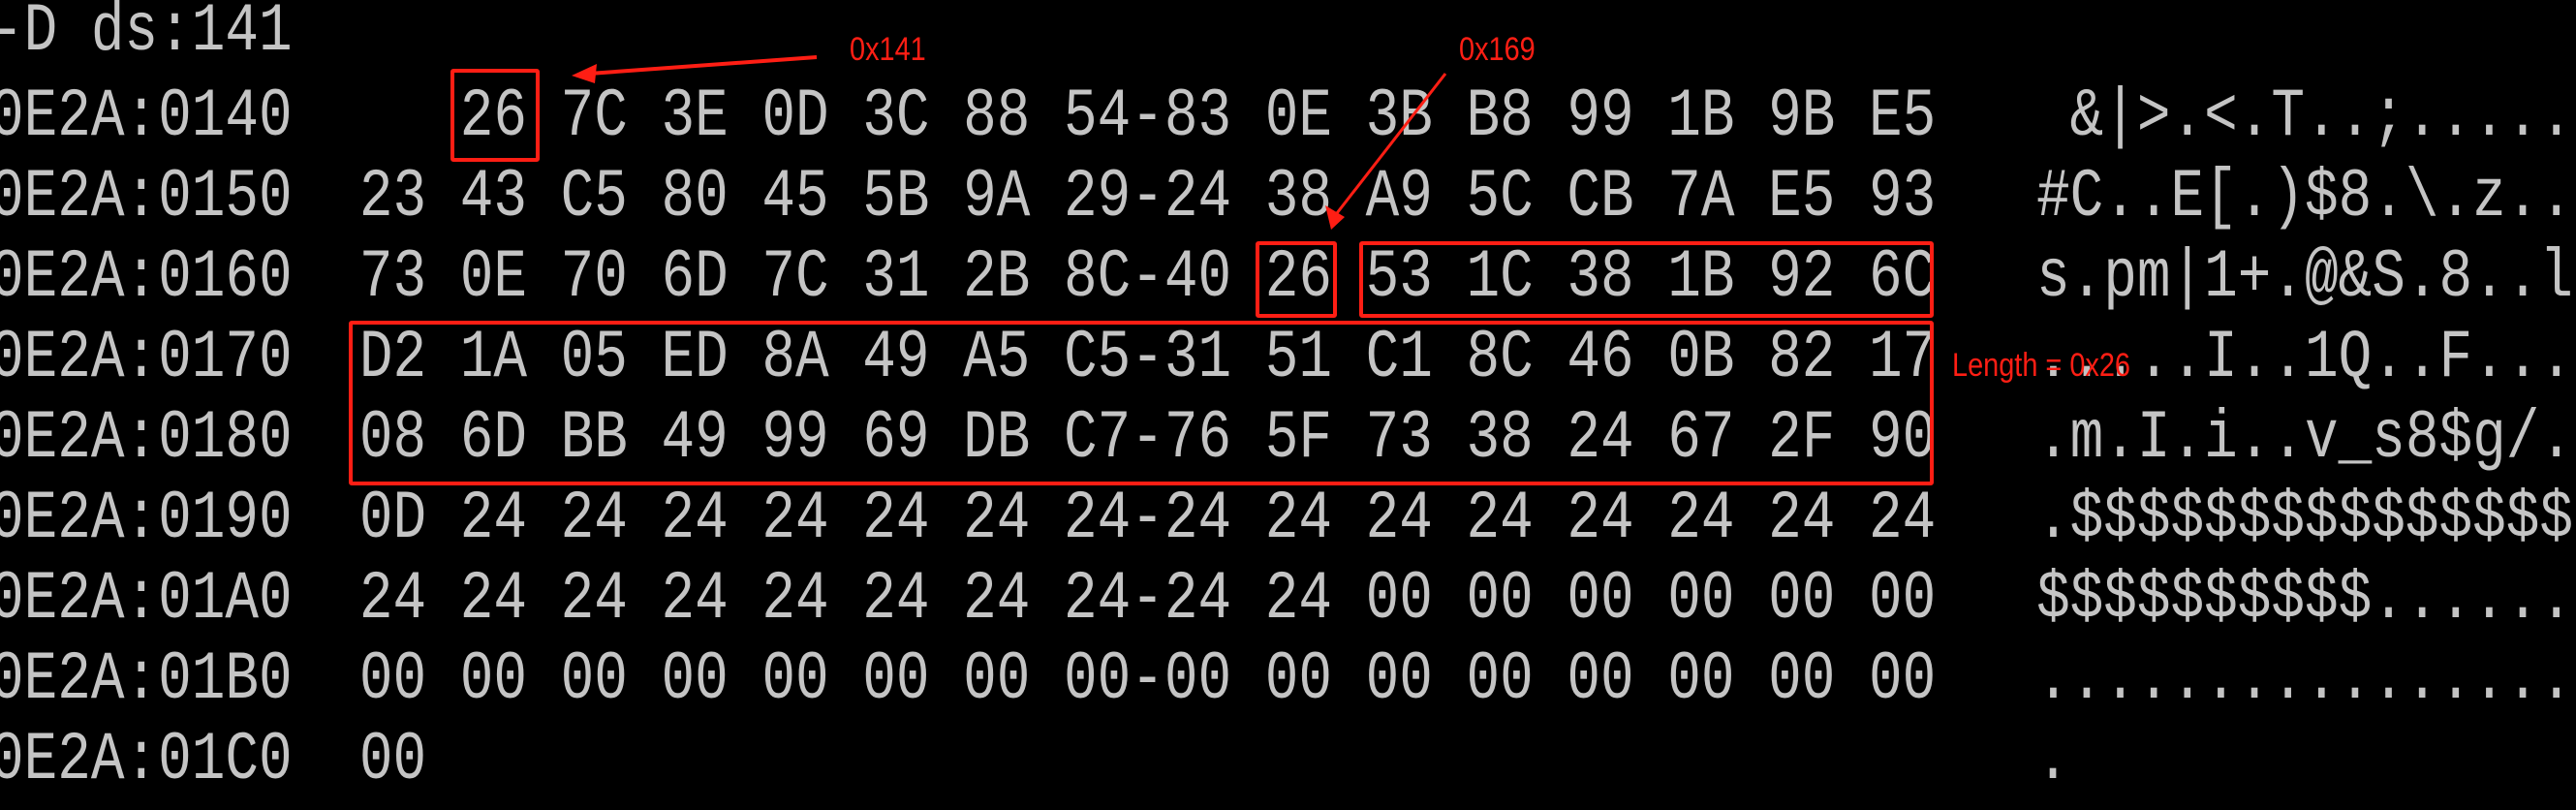  Describe the element at coordinates (1298, 198) in the screenshot. I see `hex-byte: 38` at that location.